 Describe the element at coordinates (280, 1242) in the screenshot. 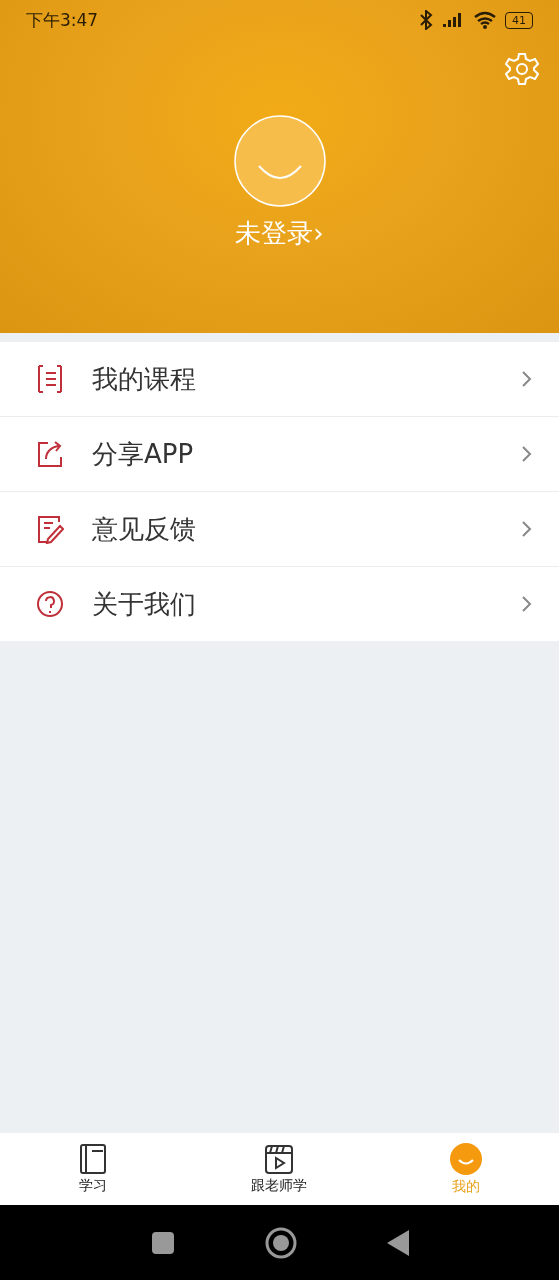

I see `home-icon` at that location.